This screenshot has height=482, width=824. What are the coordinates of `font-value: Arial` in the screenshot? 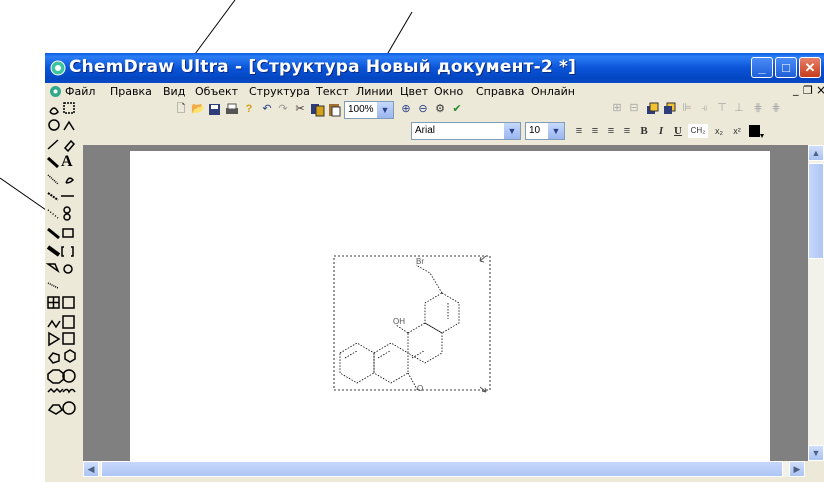 It's located at (425, 130).